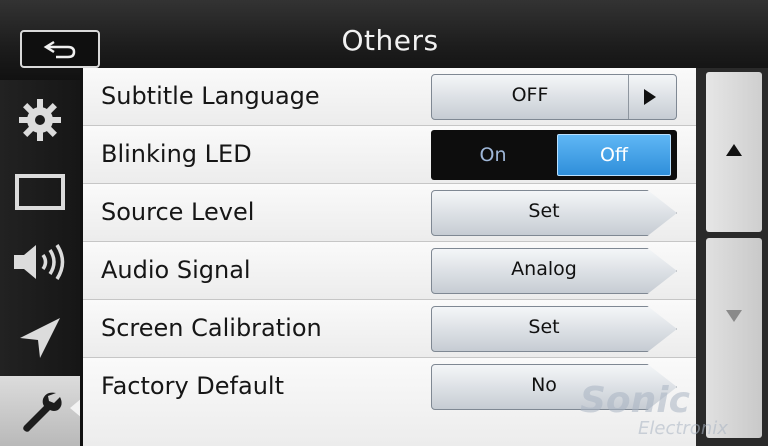 This screenshot has height=446, width=768. Describe the element at coordinates (176, 270) in the screenshot. I see `row-label: Audio Signal` at that location.